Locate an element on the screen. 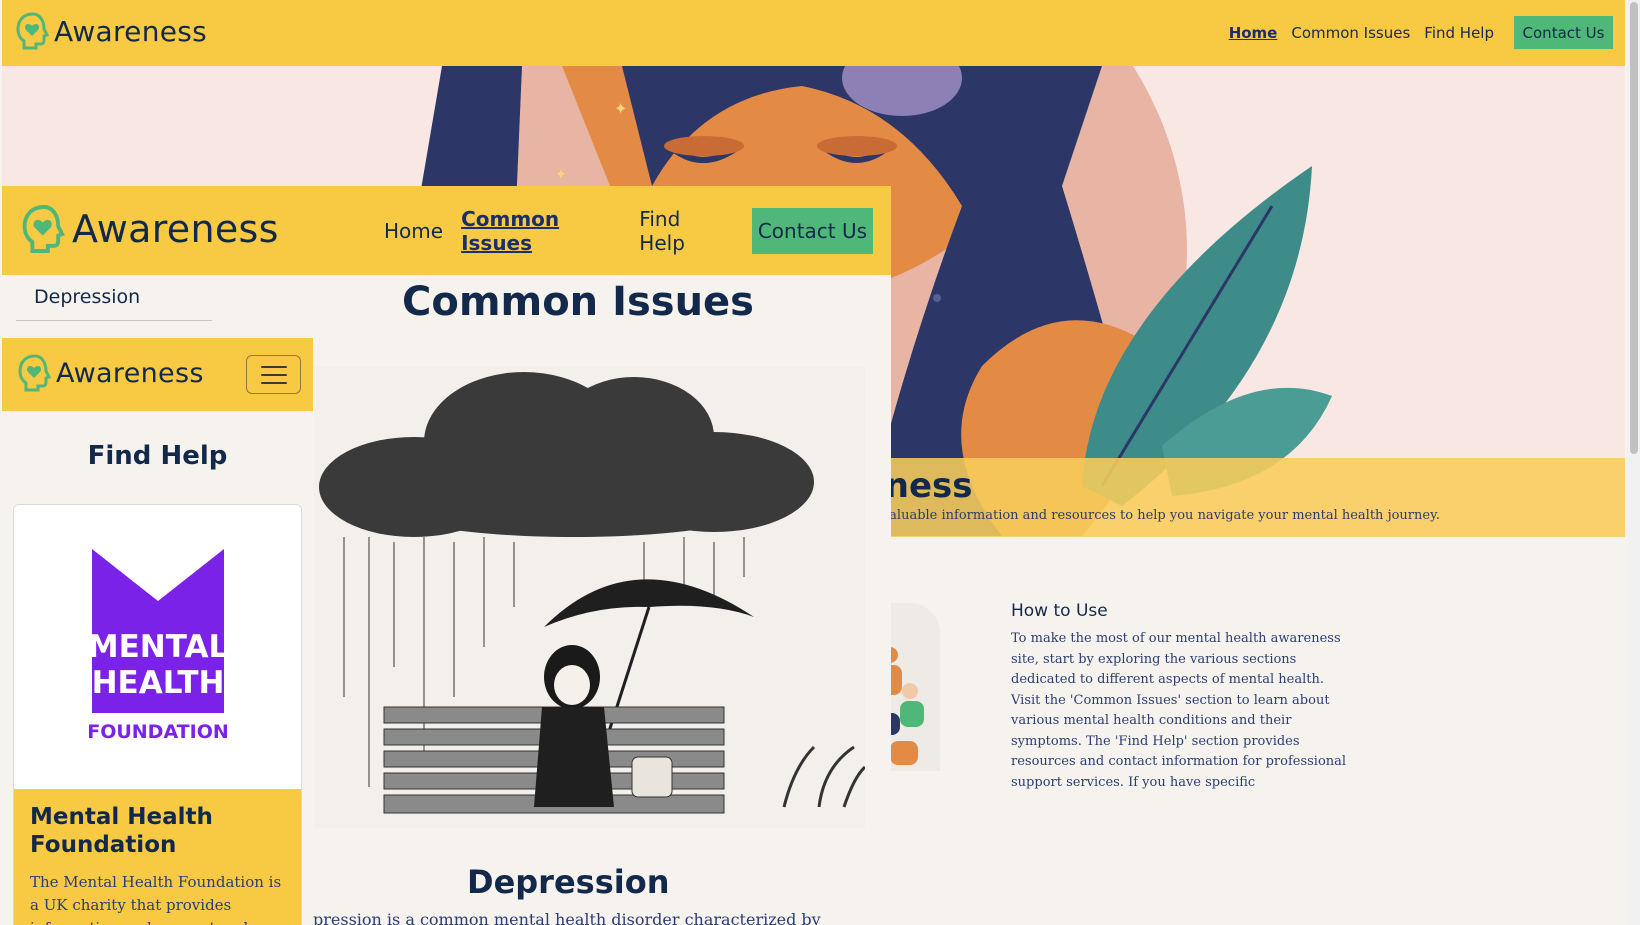 This screenshot has width=1640, height=925. how-to-use-title: How to Use is located at coordinates (1059, 611).